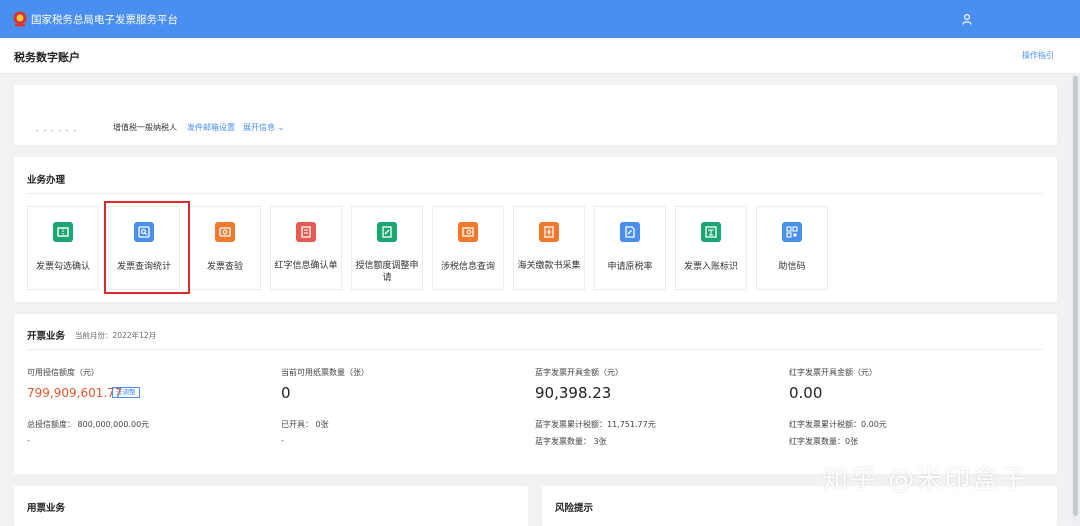 This screenshot has width=1080, height=526. Describe the element at coordinates (549, 232) in the screenshot. I see `customs-icon` at that location.